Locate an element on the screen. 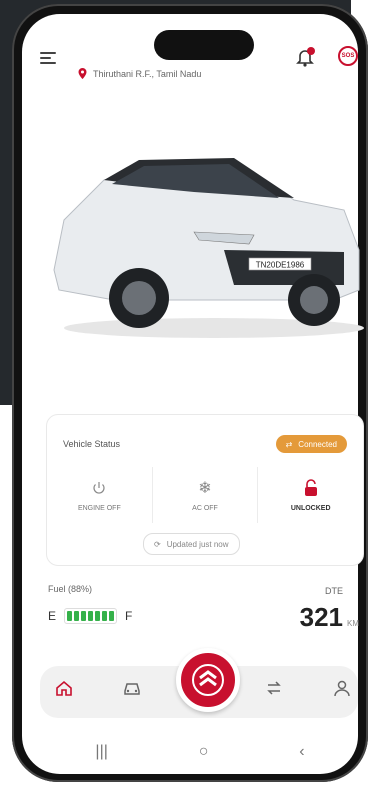  snowflake-icon: ❄ is located at coordinates (205, 488).